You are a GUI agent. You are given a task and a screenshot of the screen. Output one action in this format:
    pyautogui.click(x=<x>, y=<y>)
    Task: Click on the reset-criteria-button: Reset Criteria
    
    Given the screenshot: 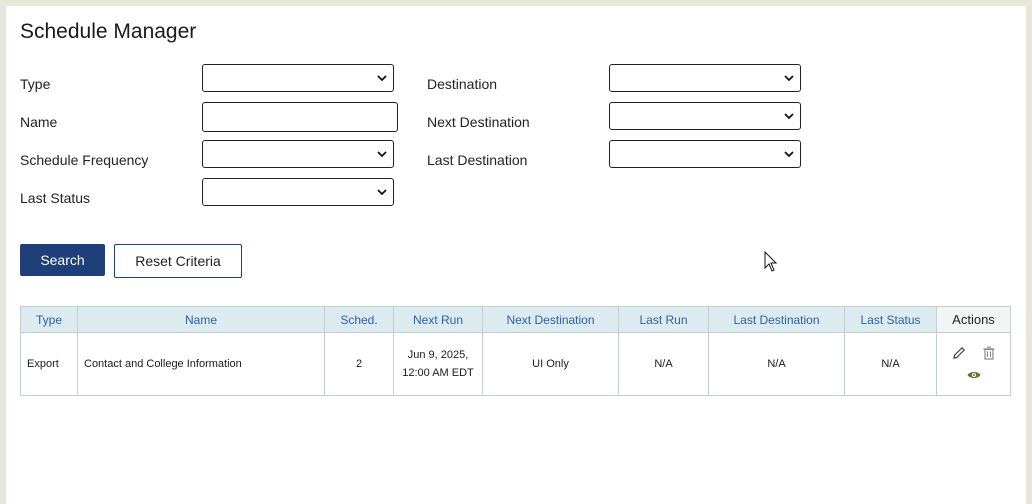 What is the action you would take?
    pyautogui.click(x=178, y=261)
    